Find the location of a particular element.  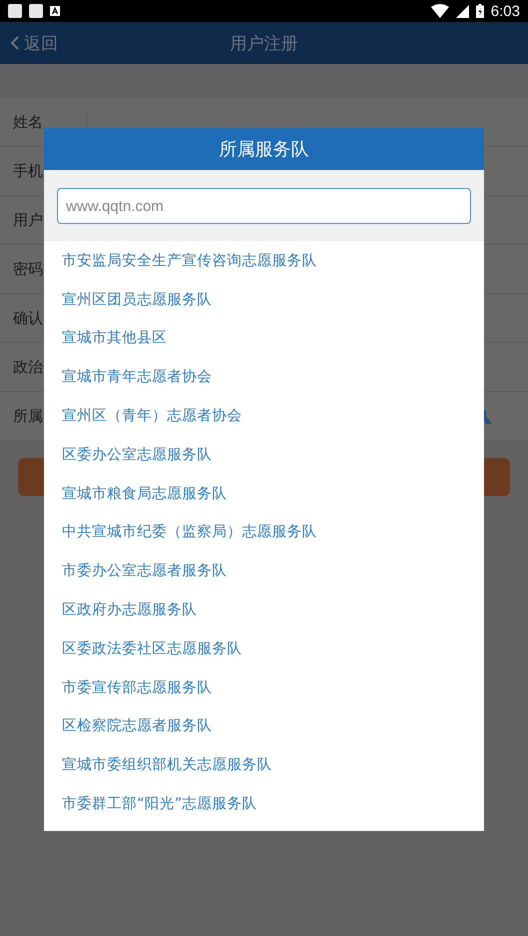

dialog-title: 所属服务队 is located at coordinates (264, 149).